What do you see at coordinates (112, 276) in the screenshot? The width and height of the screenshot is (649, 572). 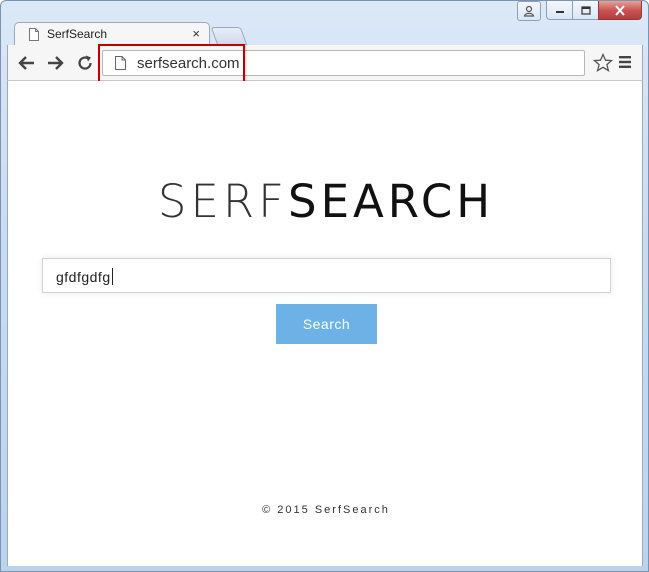 I see `text-caret` at bounding box center [112, 276].